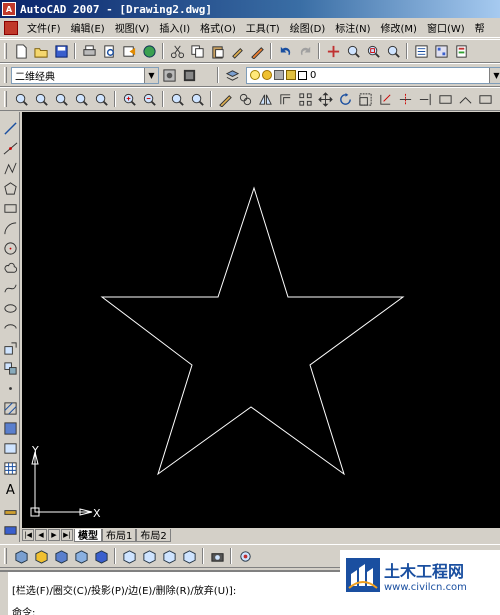 The image size is (500, 615). Describe the element at coordinates (189, 75) in the screenshot. I see `my-workspace-icon` at that location.